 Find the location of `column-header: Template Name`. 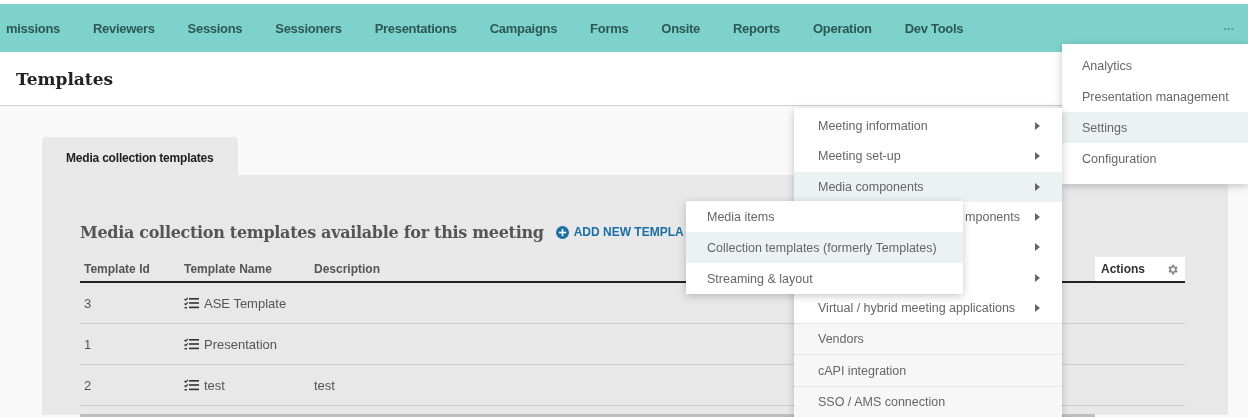

column-header: Template Name is located at coordinates (228, 269).